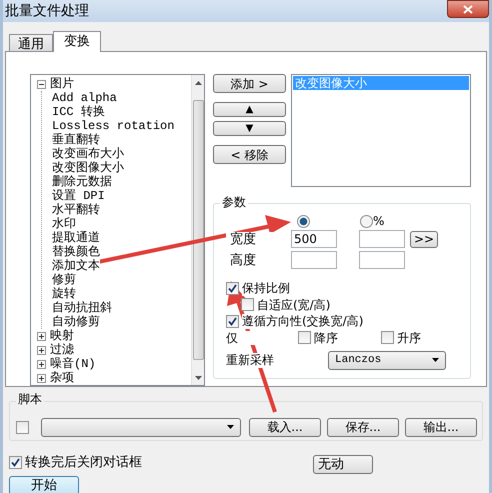  I want to click on idle-button: 无动, so click(343, 464).